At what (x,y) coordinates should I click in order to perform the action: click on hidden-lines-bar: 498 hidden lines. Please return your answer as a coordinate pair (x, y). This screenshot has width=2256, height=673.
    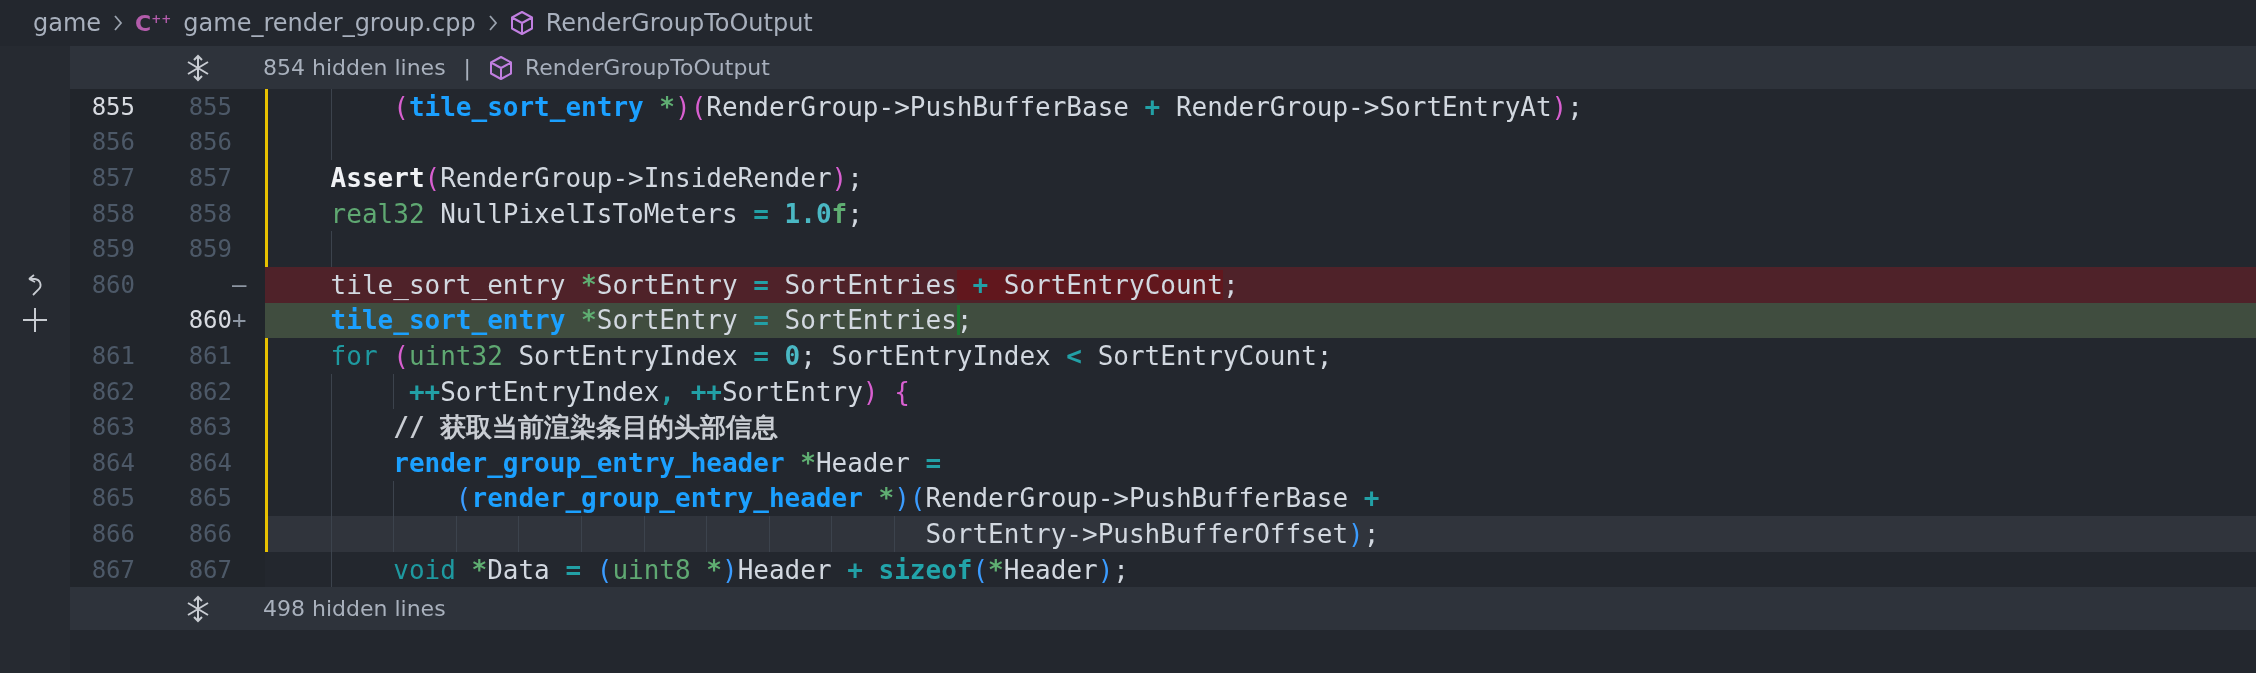
    Looking at the image, I should click on (1163, 609).